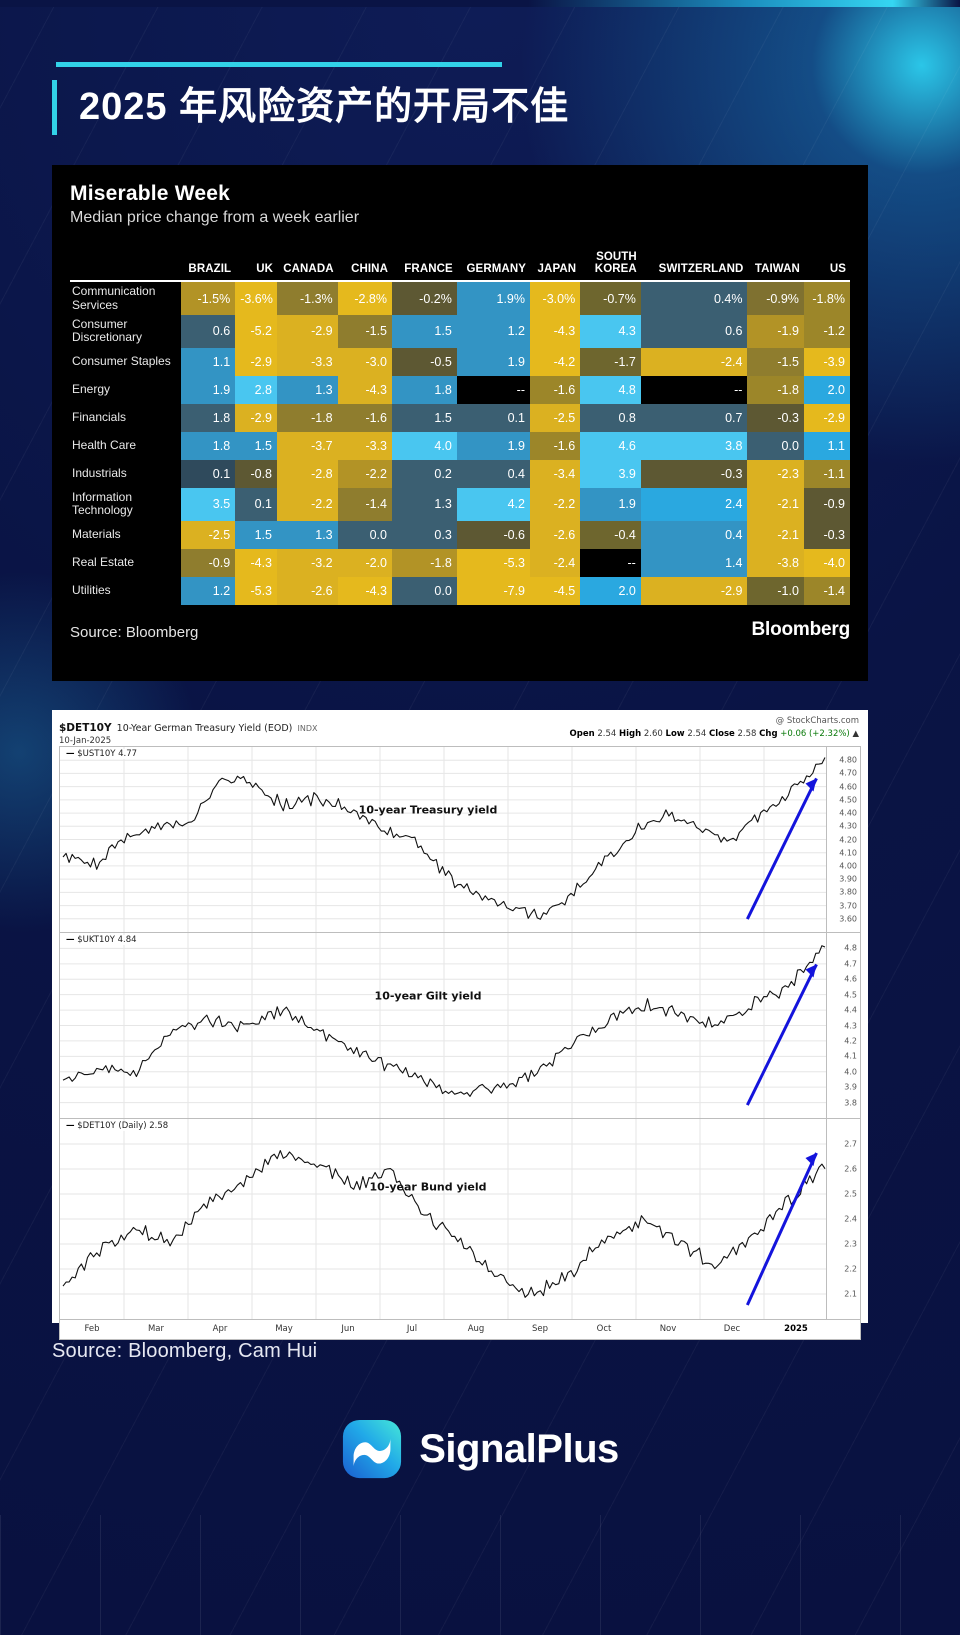 This screenshot has height=1635, width=960. What do you see at coordinates (307, 267) in the screenshot?
I see `heatmap-column-header: CANADA` at bounding box center [307, 267].